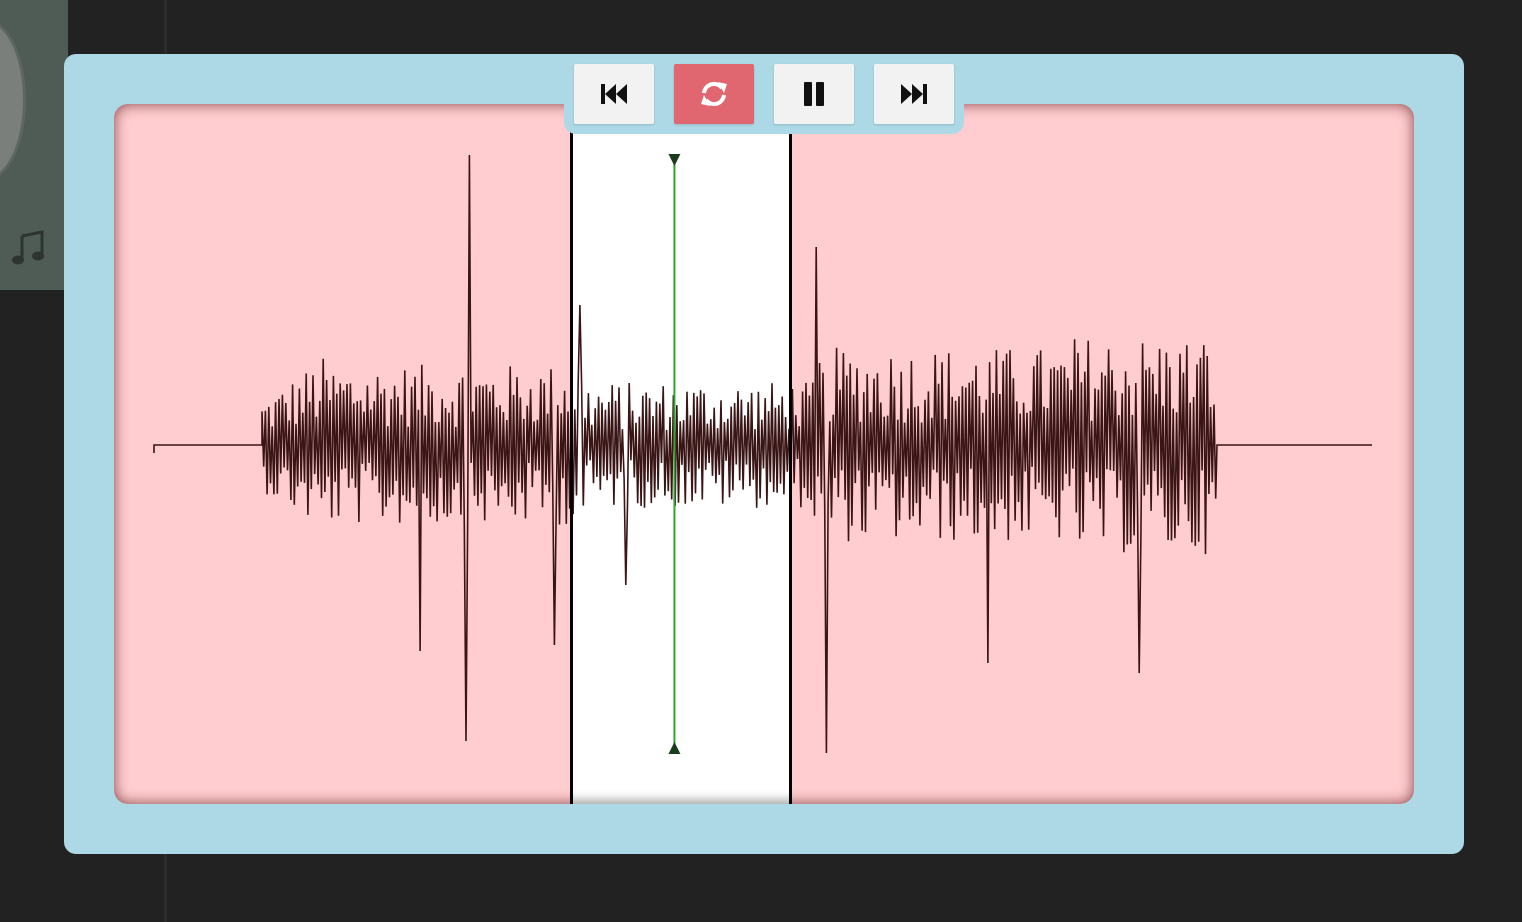 Image resolution: width=1522 pixels, height=922 pixels. What do you see at coordinates (764, 94) in the screenshot?
I see `transport-controls` at bounding box center [764, 94].